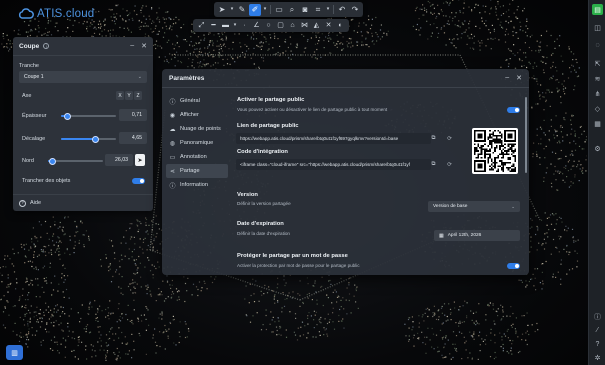 This screenshot has width=605, height=365. I want to click on epaisseur-input: 0,71, so click(133, 115).